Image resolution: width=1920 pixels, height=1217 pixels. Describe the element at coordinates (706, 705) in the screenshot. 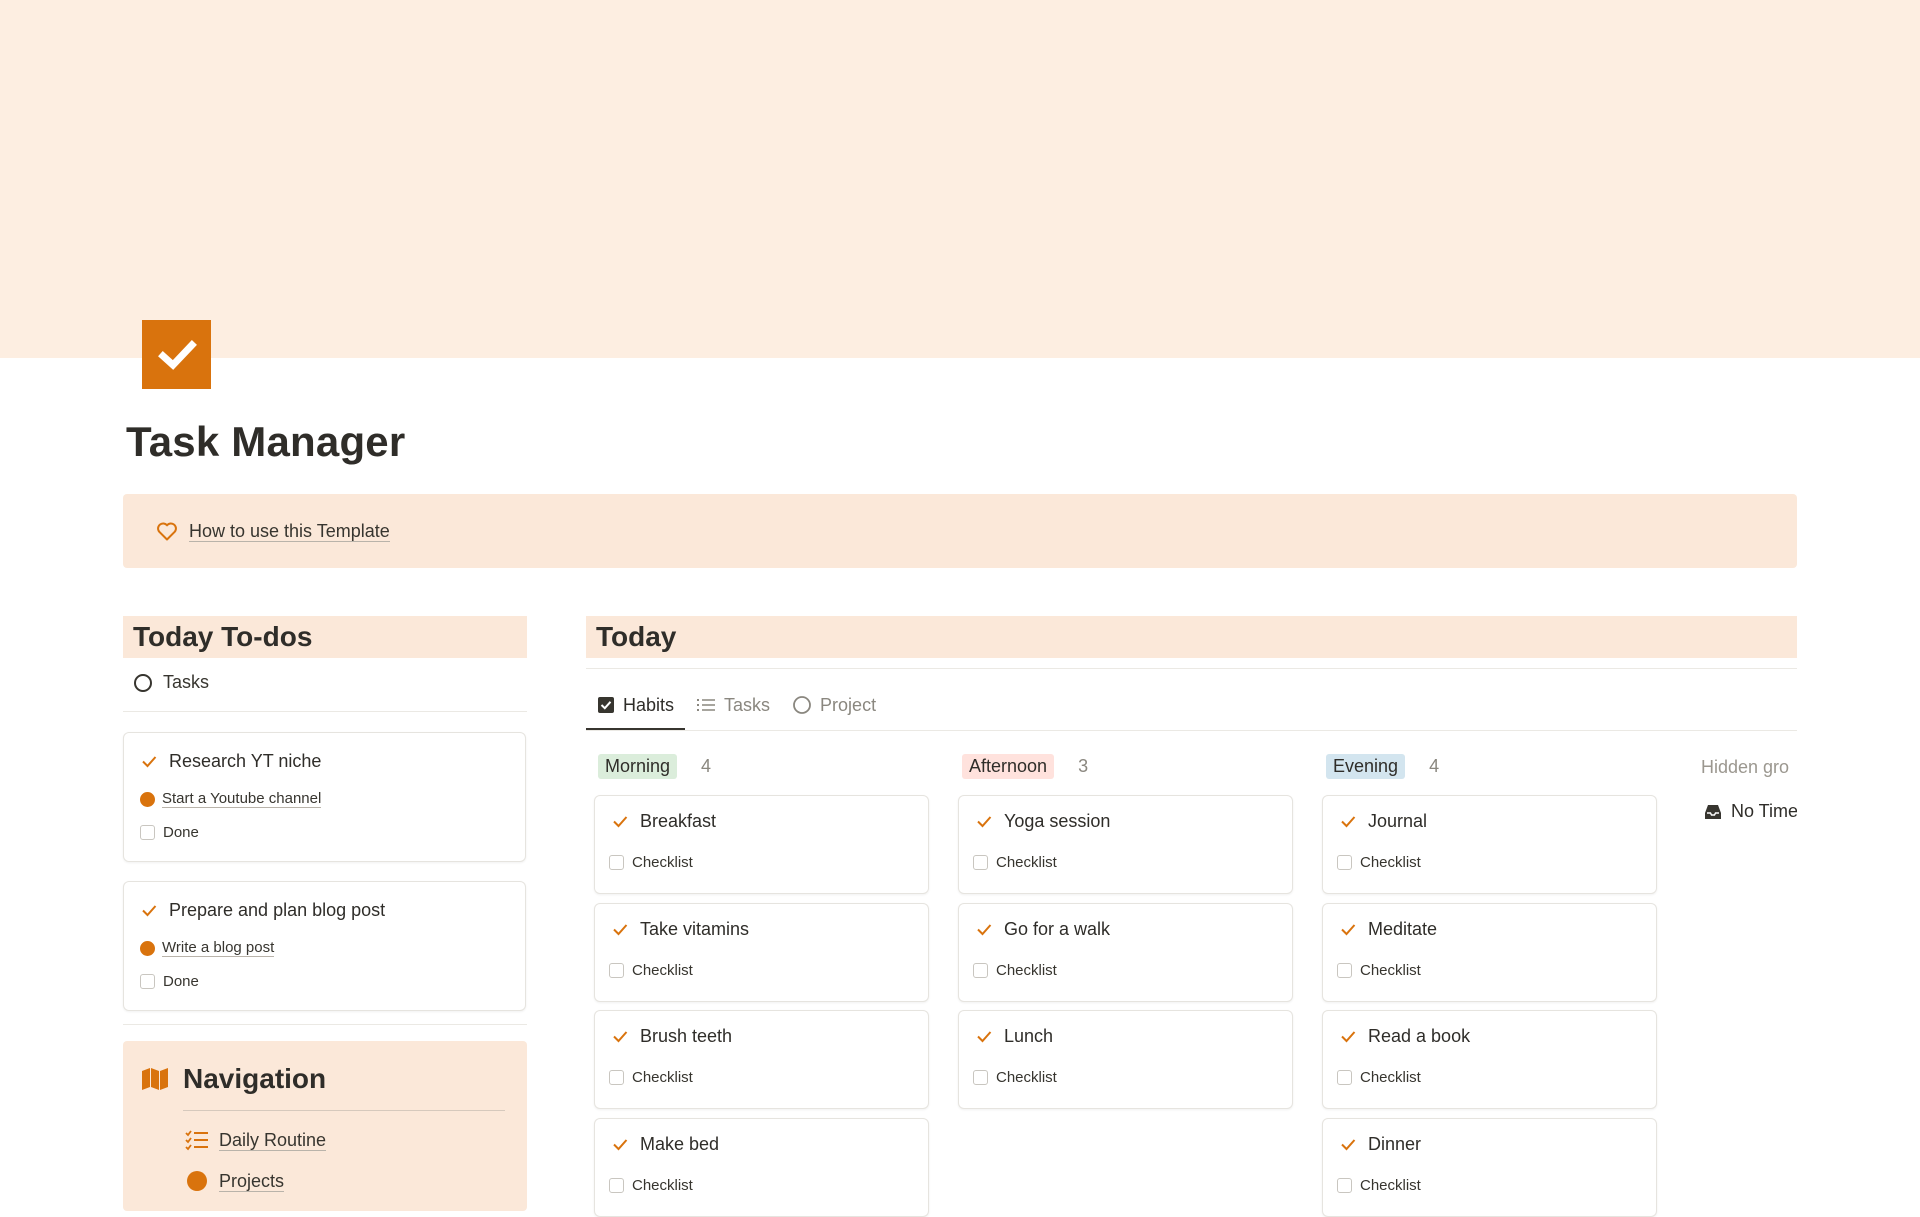

I see `list-icon` at that location.